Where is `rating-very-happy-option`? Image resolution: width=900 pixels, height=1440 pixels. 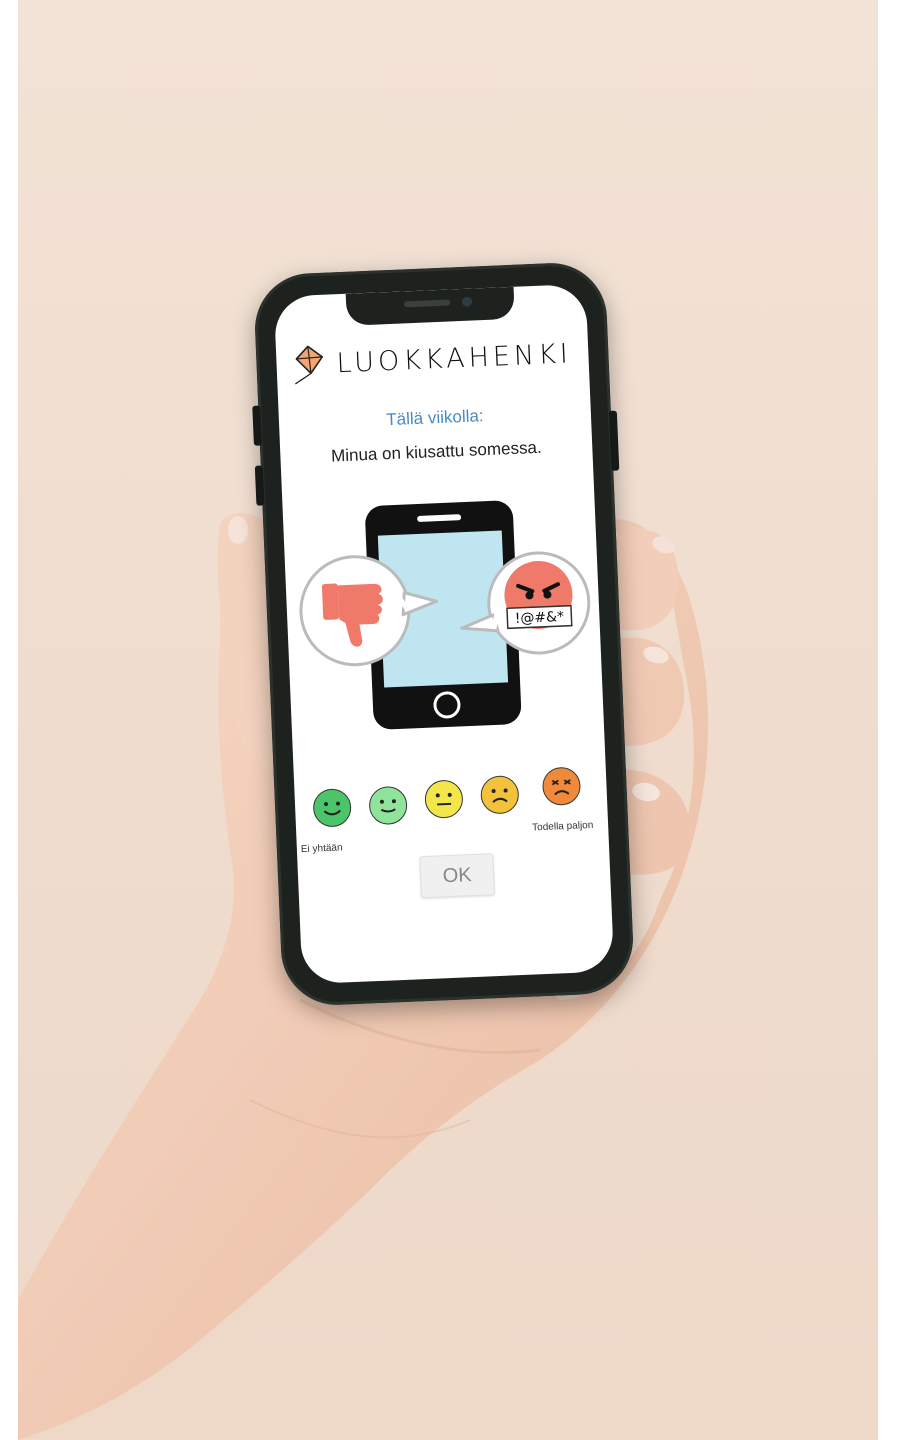
rating-very-happy-option is located at coordinates (332, 808).